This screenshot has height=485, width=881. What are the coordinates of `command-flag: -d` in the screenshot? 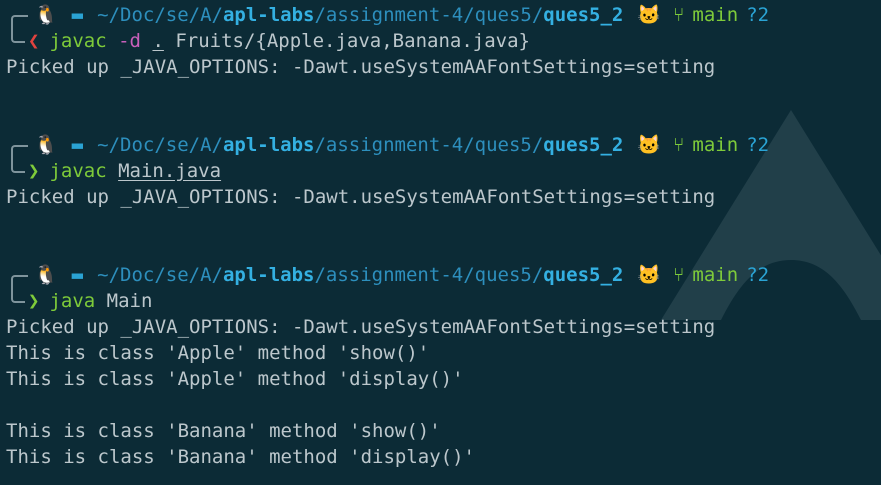 It's located at (129, 41).